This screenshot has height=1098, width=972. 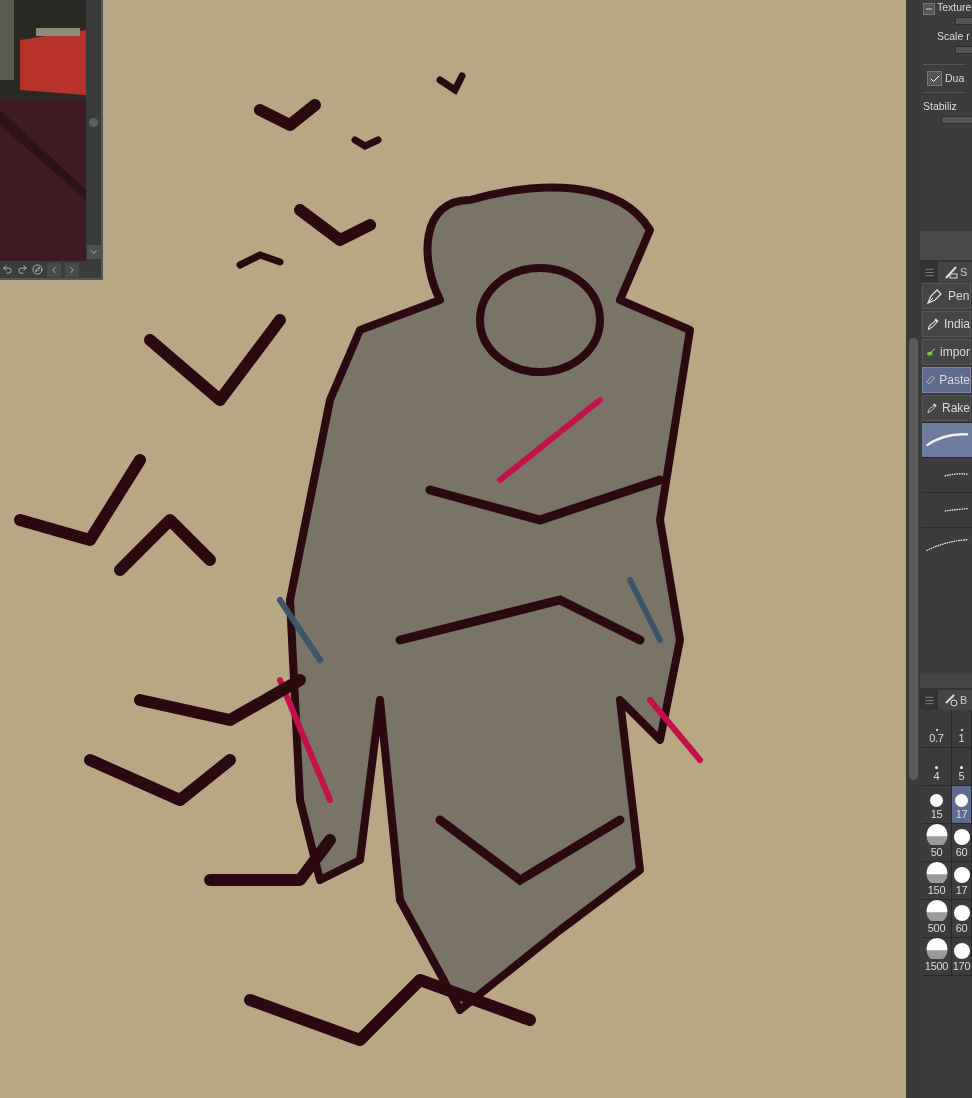 I want to click on slider-track, so click(x=956, y=120).